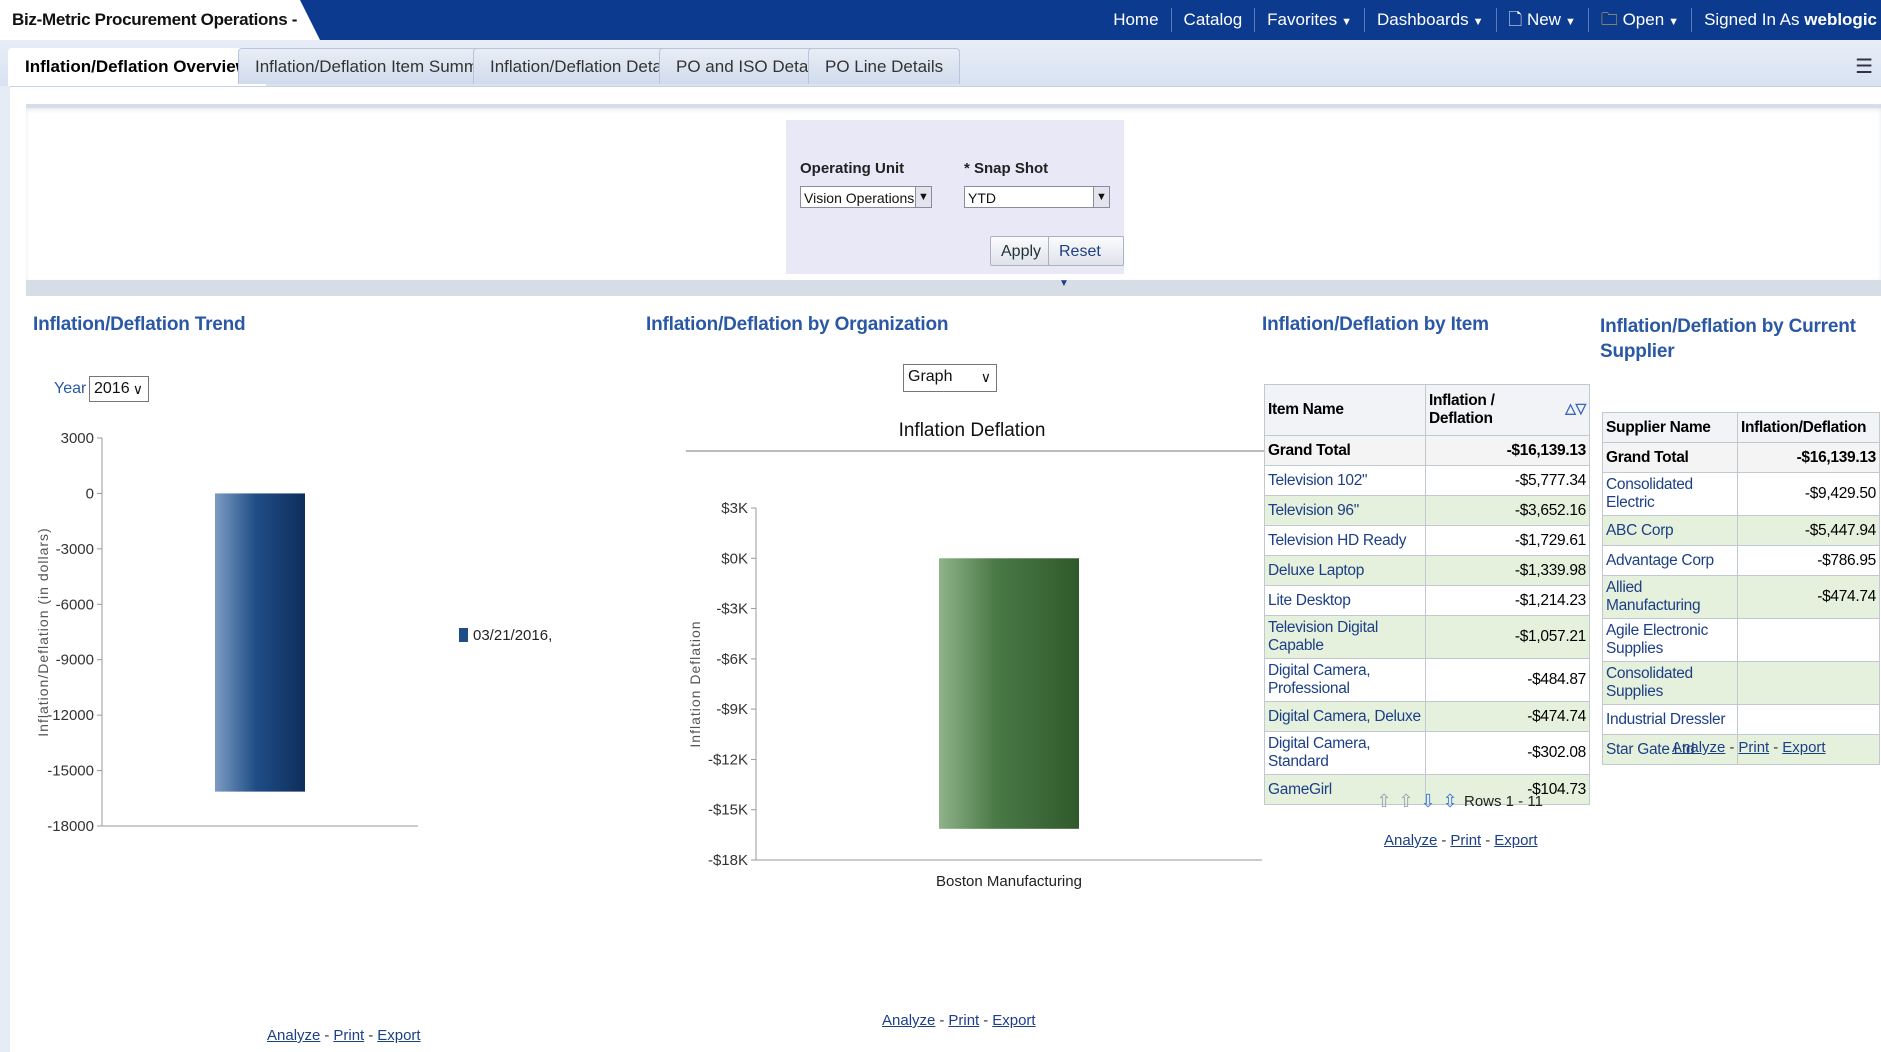 The height and width of the screenshot is (1052, 1881). Describe the element at coordinates (1543, 20) in the screenshot. I see `nav-new: 🗋 New ▼` at that location.